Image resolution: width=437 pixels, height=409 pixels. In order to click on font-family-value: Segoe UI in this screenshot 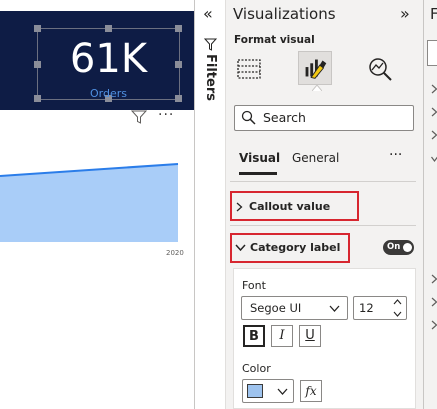, I will do `click(276, 308)`.